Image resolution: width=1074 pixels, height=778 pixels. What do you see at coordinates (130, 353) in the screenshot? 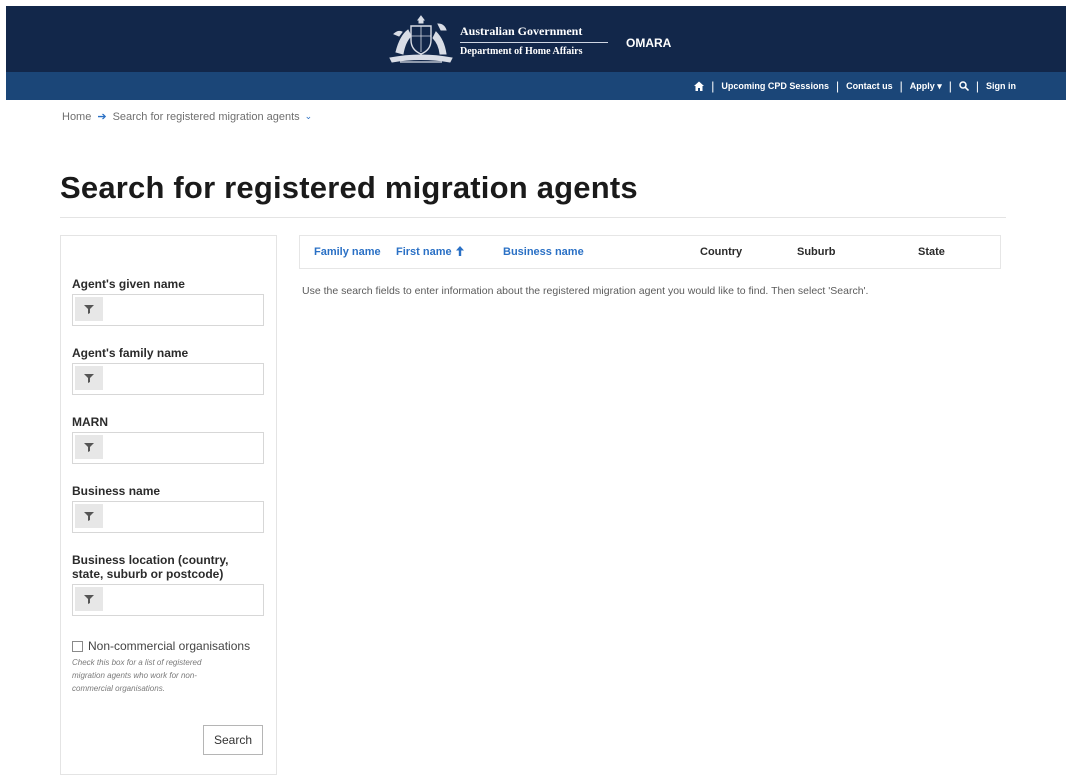
I see `family-name-label: Agent's family name` at bounding box center [130, 353].